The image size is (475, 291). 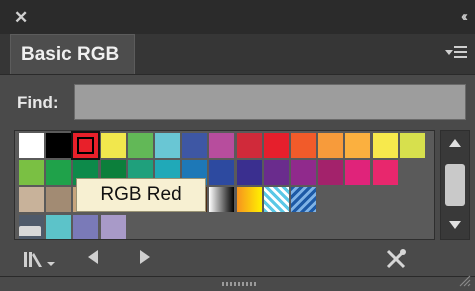 I want to click on scrollbar-thumb, so click(x=455, y=185).